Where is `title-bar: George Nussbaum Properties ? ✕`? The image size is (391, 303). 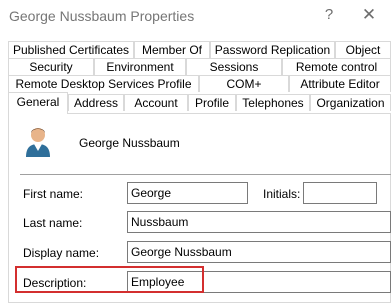
title-bar: George Nussbaum Properties ? ✕ is located at coordinates (195, 18).